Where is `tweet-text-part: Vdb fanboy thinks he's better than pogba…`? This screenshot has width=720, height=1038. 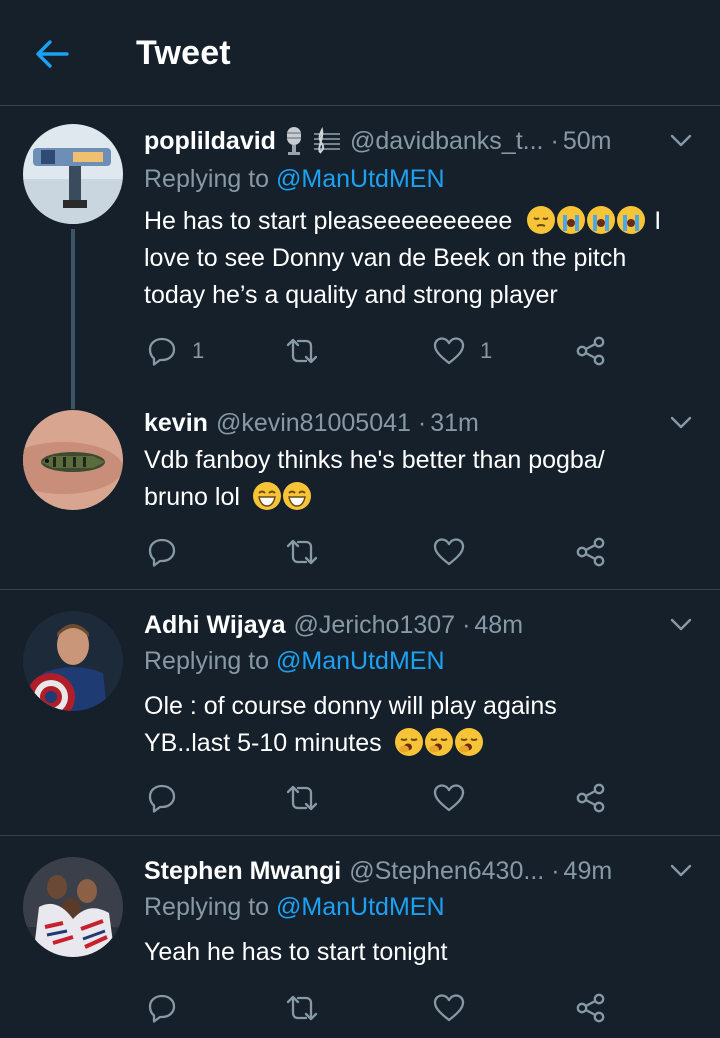
tweet-text-part: Vdb fanboy thinks he's better than pogba… is located at coordinates (374, 478).